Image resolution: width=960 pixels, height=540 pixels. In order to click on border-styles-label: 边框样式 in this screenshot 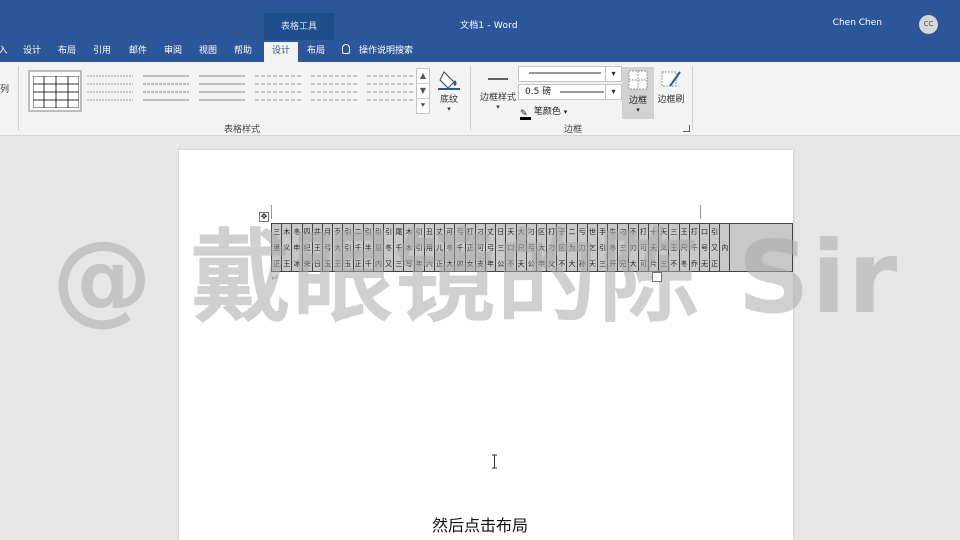, I will do `click(497, 98)`.